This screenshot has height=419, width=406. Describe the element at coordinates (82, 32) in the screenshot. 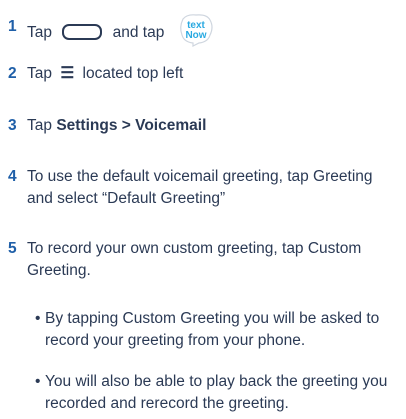

I see `home-button-icon` at that location.